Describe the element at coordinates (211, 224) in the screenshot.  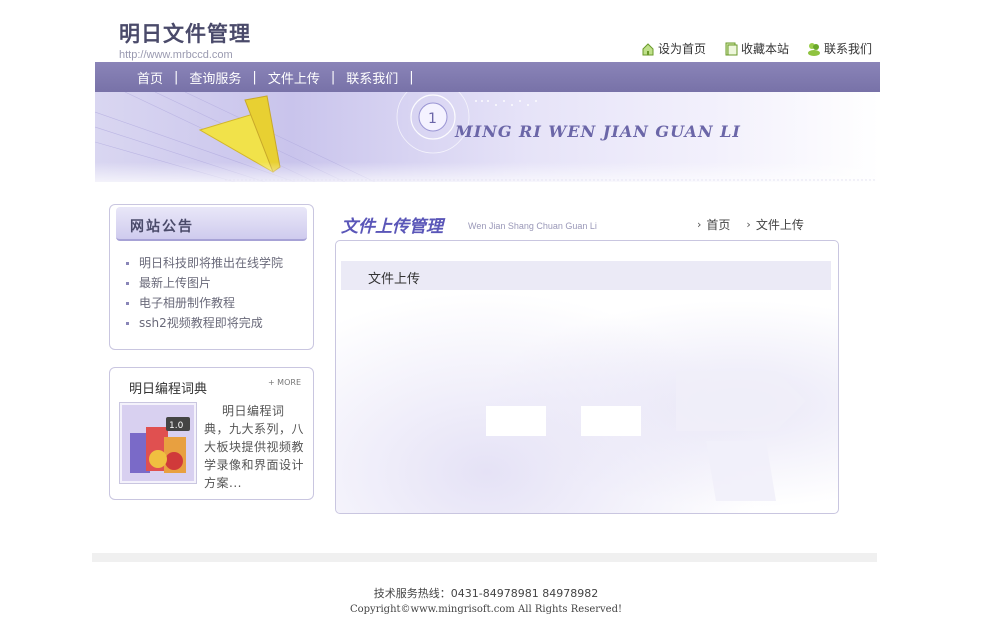
I see `notice-header: 网站公告` at that location.